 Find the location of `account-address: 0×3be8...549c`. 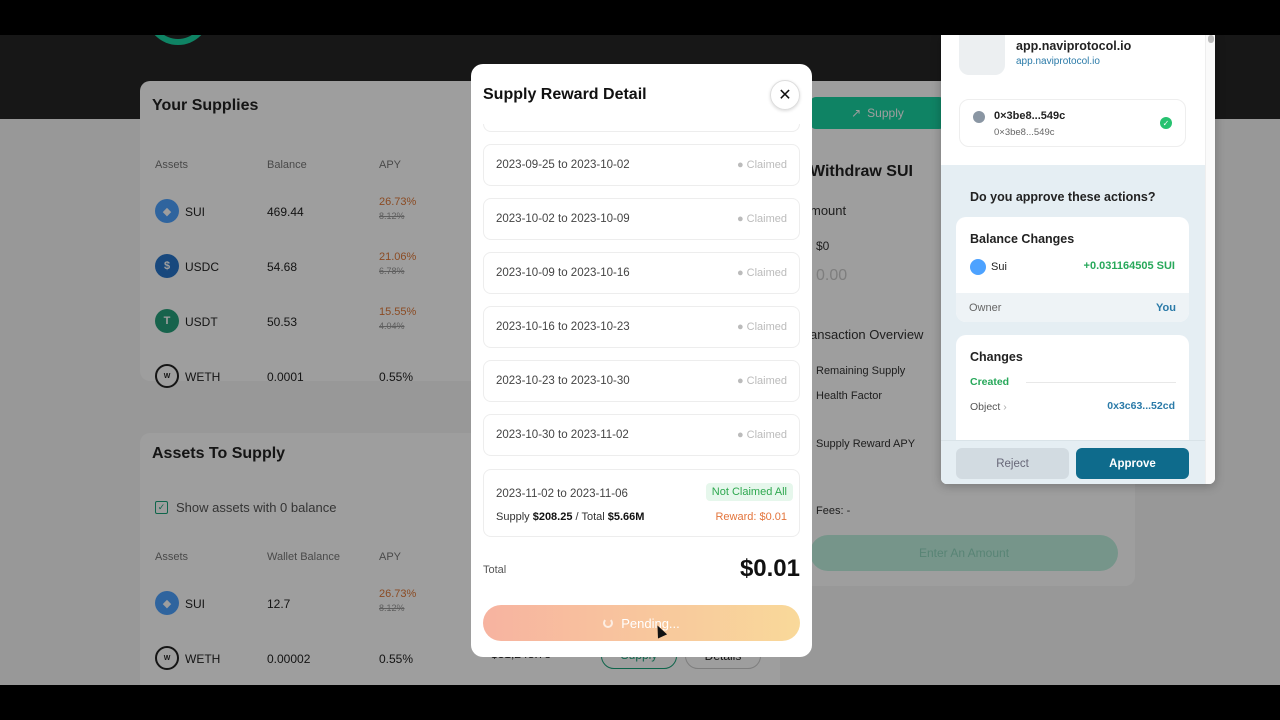

account-address: 0×3be8...549c is located at coordinates (1030, 116).